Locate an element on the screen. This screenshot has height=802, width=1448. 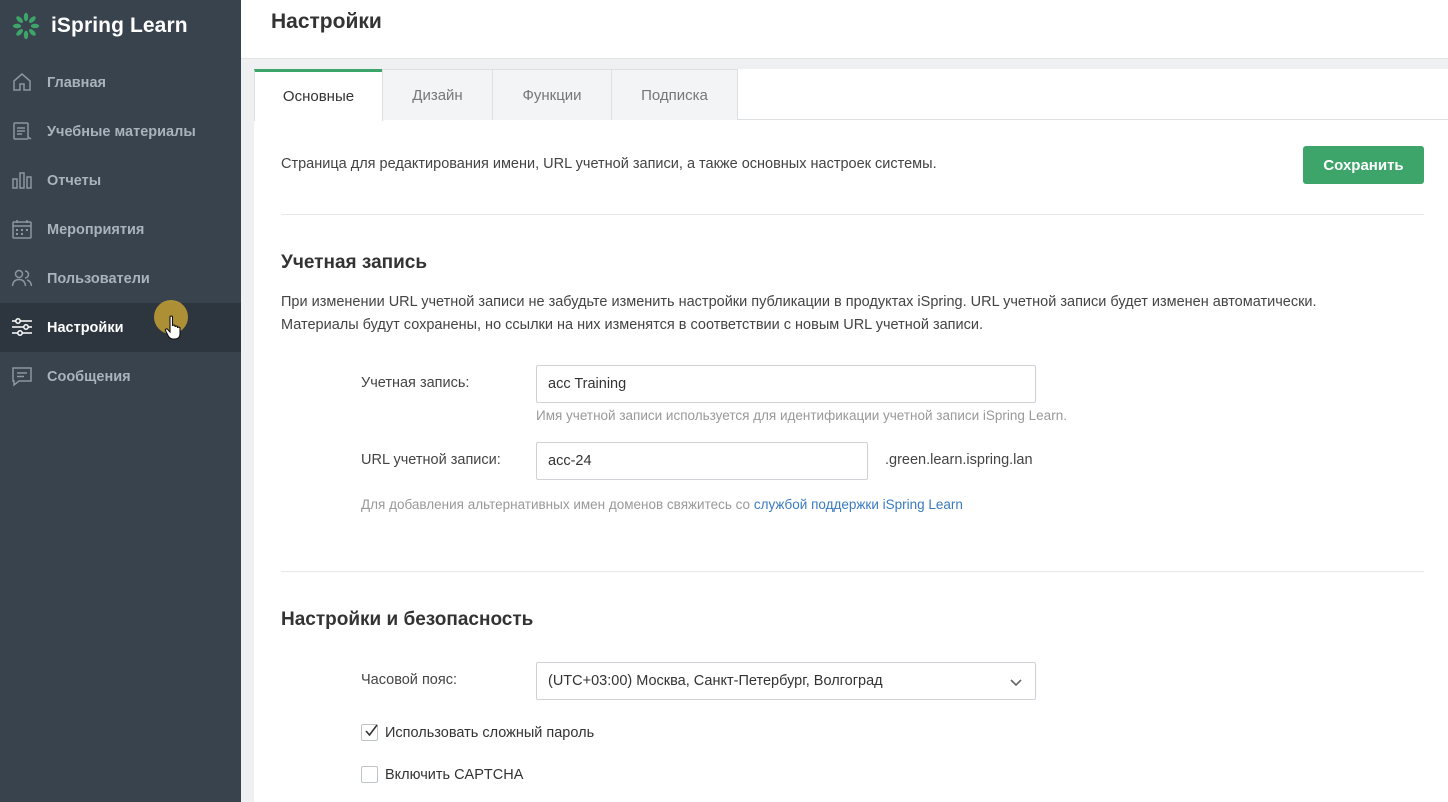
tab-design: Дизайн is located at coordinates (437, 94).